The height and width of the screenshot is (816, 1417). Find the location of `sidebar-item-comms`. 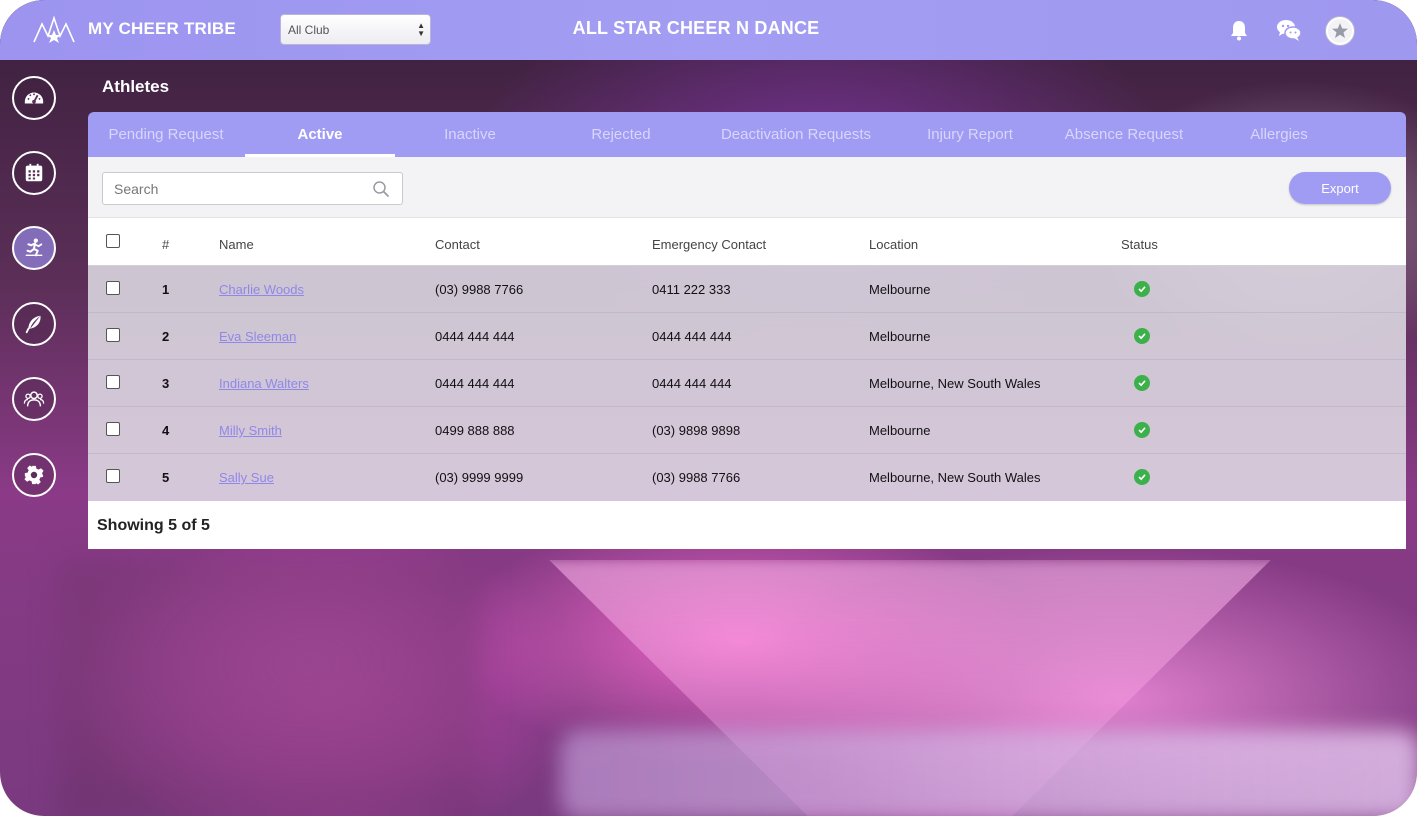

sidebar-item-comms is located at coordinates (34, 324).